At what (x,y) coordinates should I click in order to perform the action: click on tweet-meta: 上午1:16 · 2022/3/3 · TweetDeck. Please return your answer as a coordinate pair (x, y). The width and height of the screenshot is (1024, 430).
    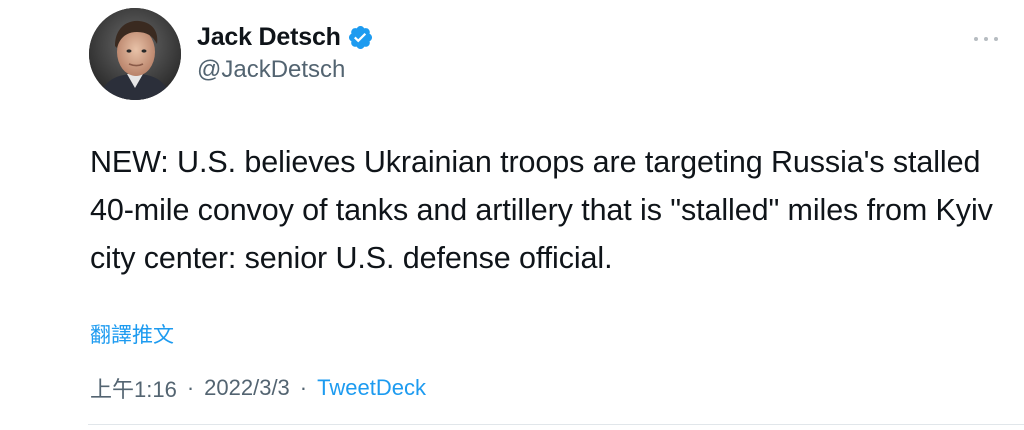
    Looking at the image, I should click on (258, 388).